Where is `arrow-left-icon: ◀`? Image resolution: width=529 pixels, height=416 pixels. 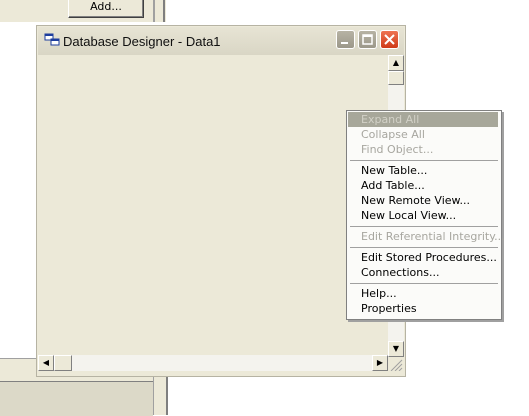 arrow-left-icon: ◀ is located at coordinates (46, 362).